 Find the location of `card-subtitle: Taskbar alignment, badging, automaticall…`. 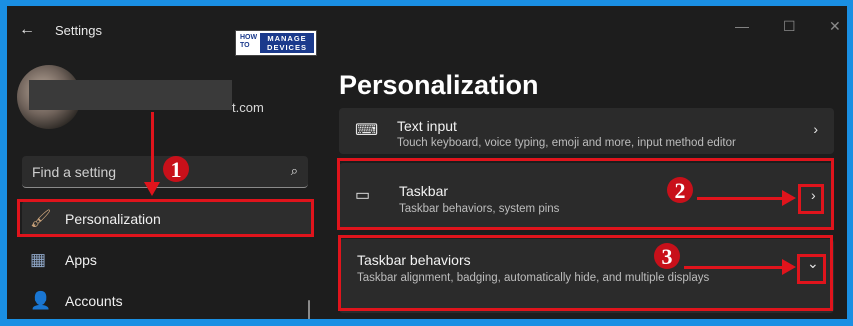

card-subtitle: Taskbar alignment, badging, automaticall… is located at coordinates (533, 278).